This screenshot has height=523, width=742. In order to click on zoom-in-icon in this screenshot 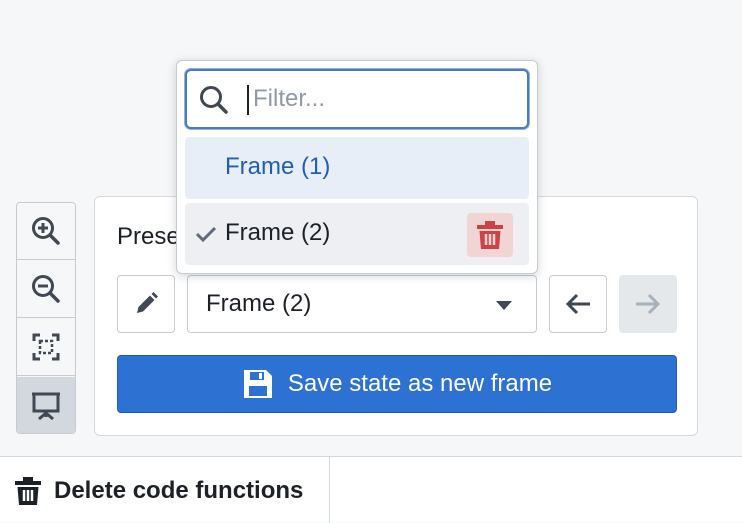, I will do `click(46, 231)`.